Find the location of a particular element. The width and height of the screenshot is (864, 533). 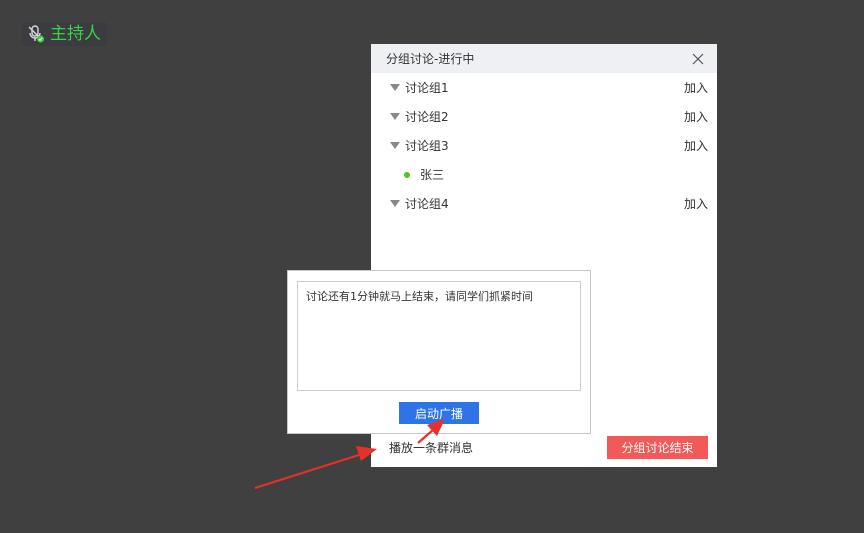

panel-title: 分组讨论-进行中 is located at coordinates (430, 59).